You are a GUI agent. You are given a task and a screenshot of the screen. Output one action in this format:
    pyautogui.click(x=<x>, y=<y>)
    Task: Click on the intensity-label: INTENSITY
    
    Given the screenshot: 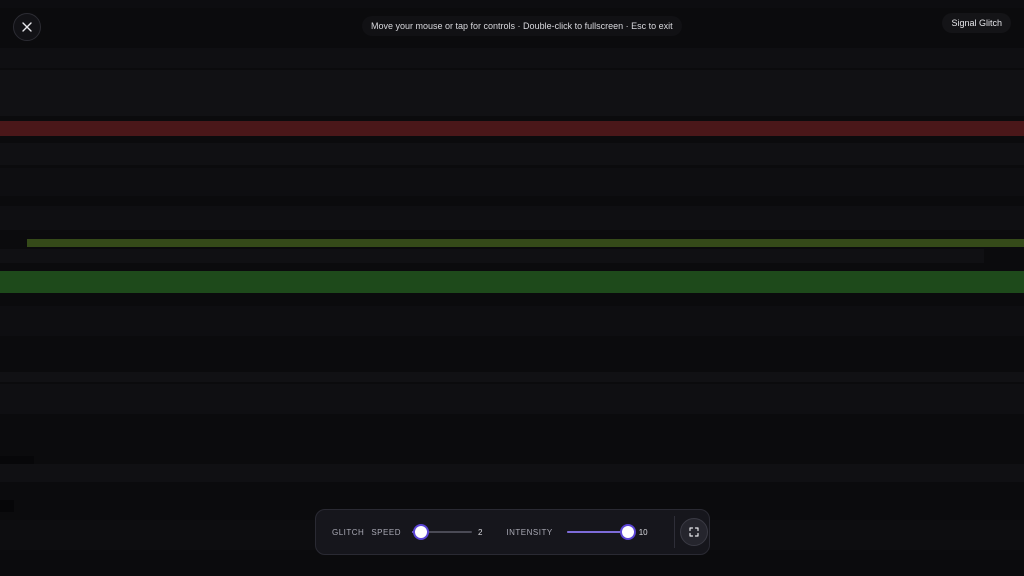 What is the action you would take?
    pyautogui.click(x=529, y=532)
    